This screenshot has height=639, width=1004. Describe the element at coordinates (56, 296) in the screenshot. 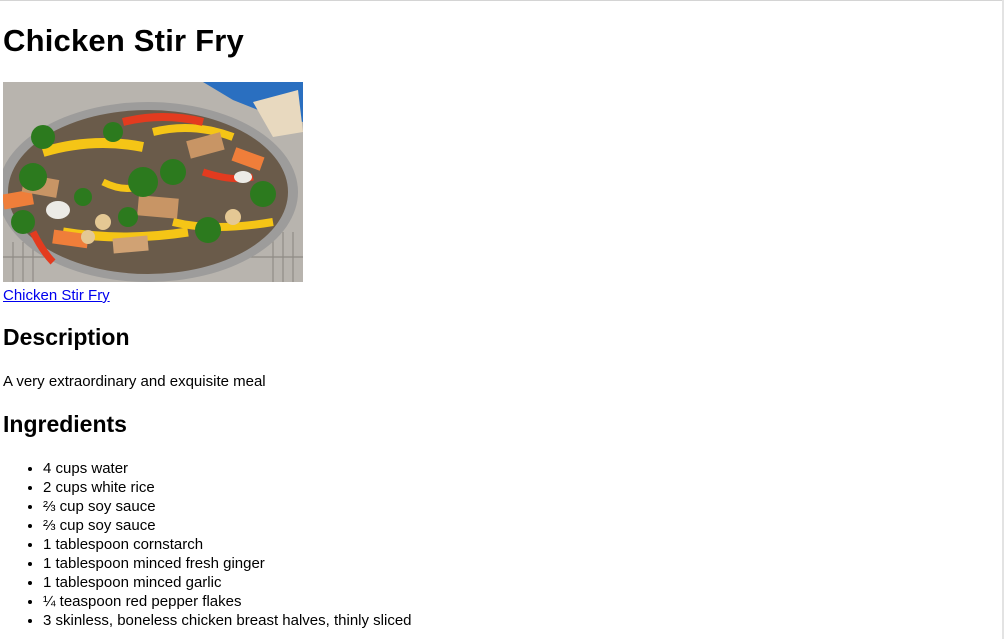

I see `recipe-image-link: Chicken Stir Fry` at that location.